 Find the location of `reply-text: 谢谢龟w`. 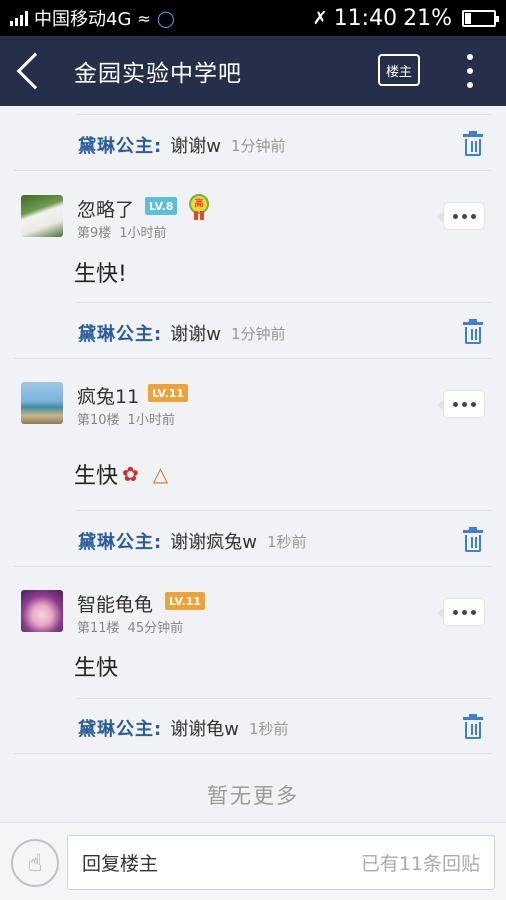

reply-text: 谢谢龟w is located at coordinates (204, 729).